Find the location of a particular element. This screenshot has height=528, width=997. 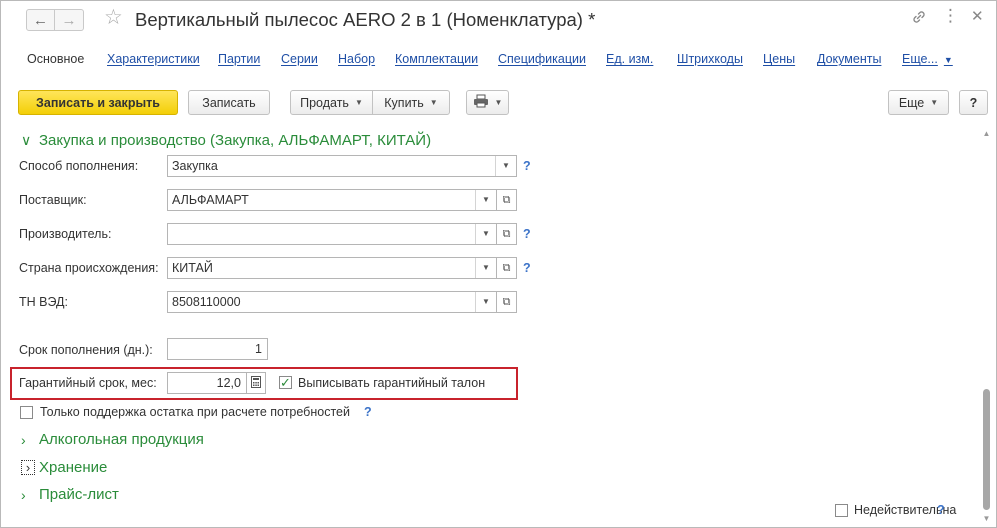

replenishment-days-input: 1 is located at coordinates (217, 349).